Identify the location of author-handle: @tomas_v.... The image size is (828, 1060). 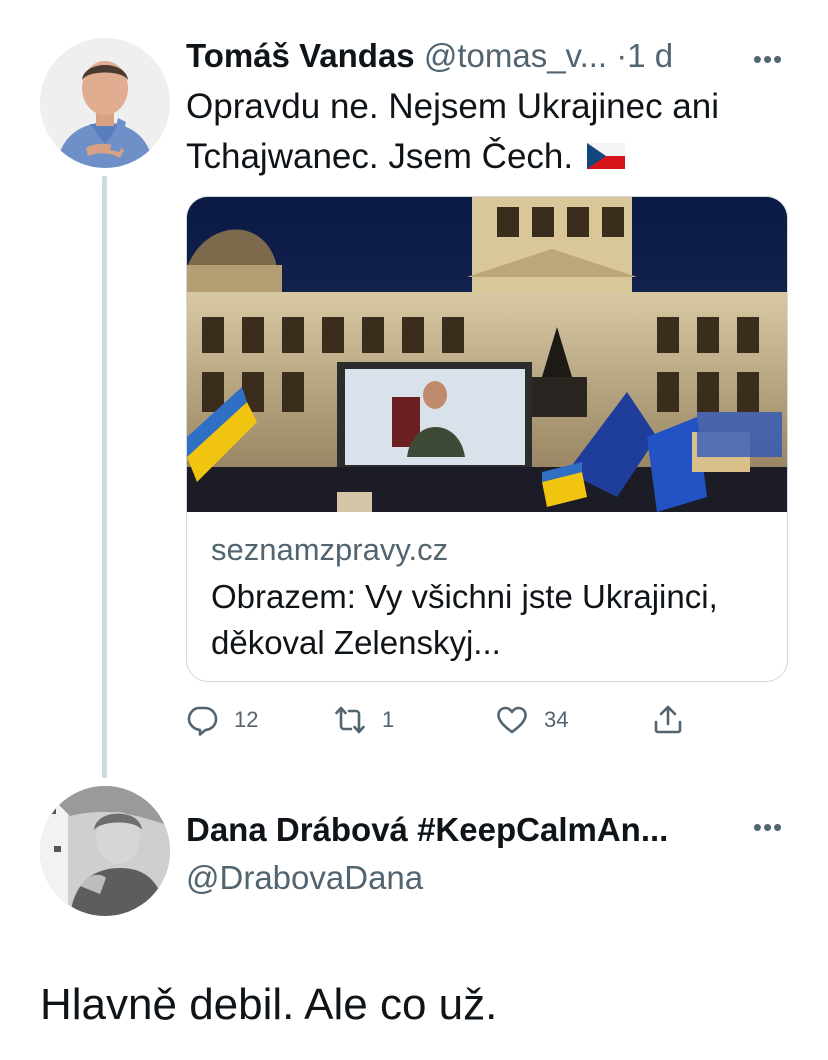
(515, 55).